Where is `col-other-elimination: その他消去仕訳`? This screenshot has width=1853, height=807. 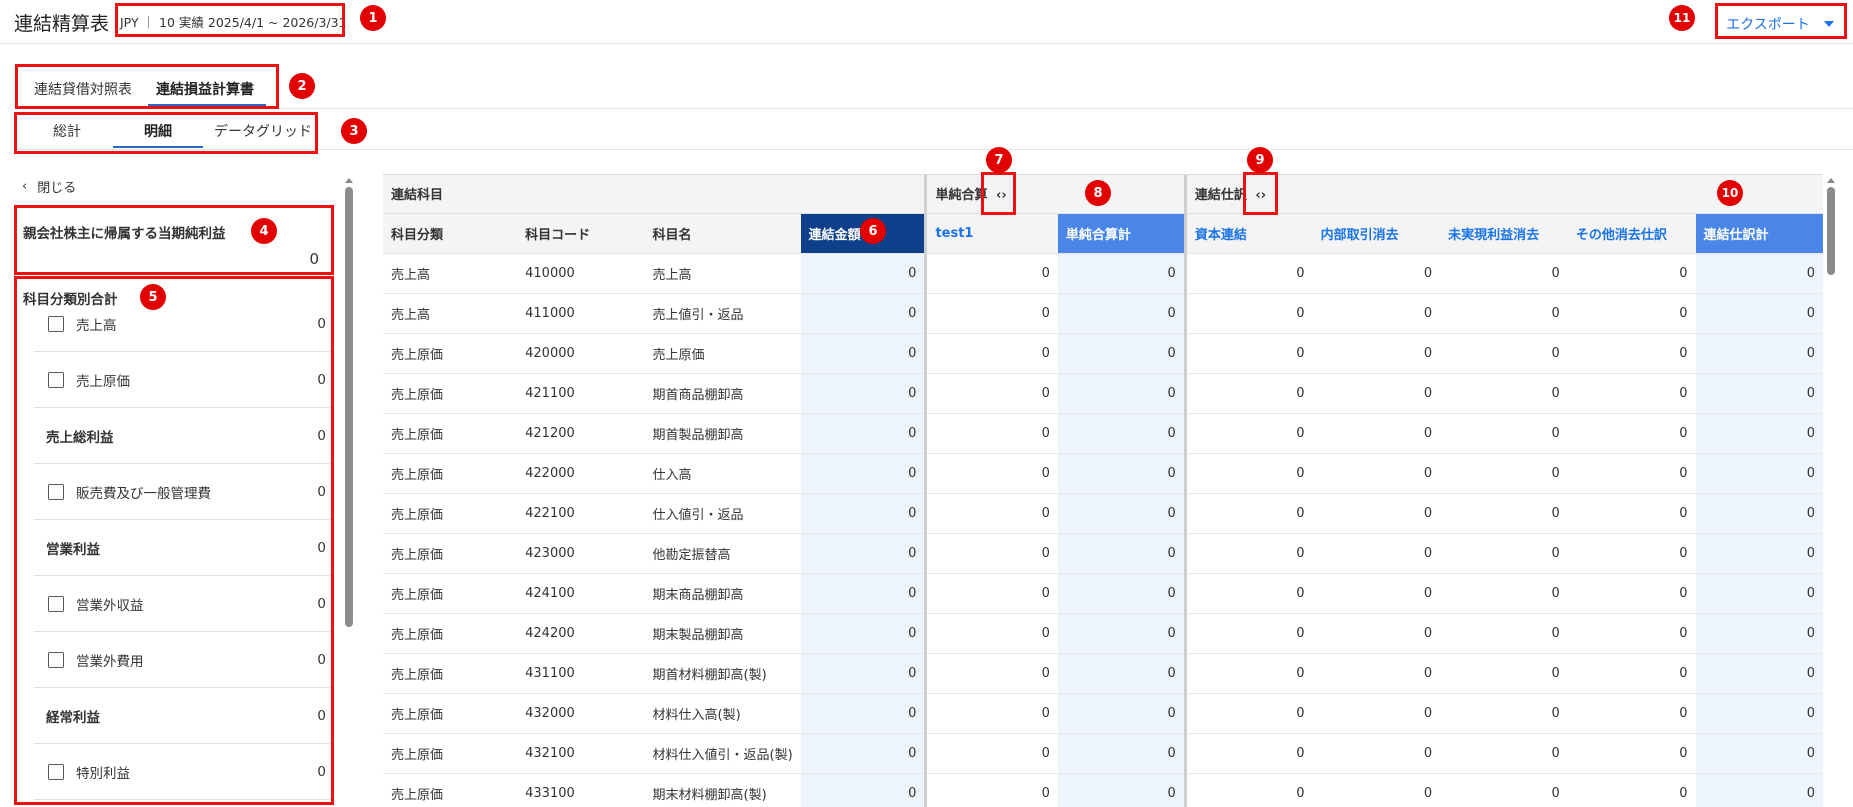
col-other-elimination: その他消去仕訳 is located at coordinates (1631, 233).